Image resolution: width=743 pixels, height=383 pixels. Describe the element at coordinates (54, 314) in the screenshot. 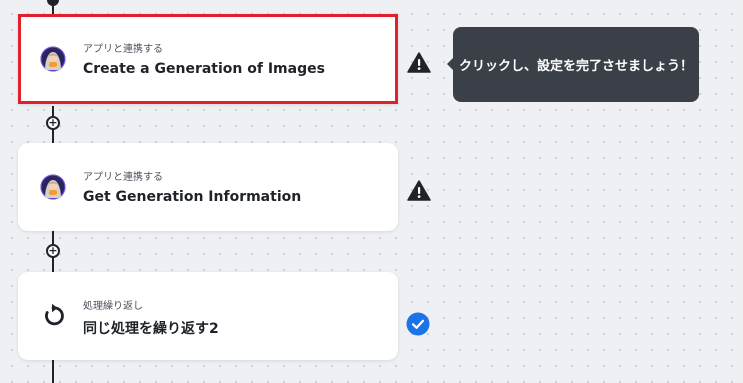

I see `loop-repeat-icon` at that location.